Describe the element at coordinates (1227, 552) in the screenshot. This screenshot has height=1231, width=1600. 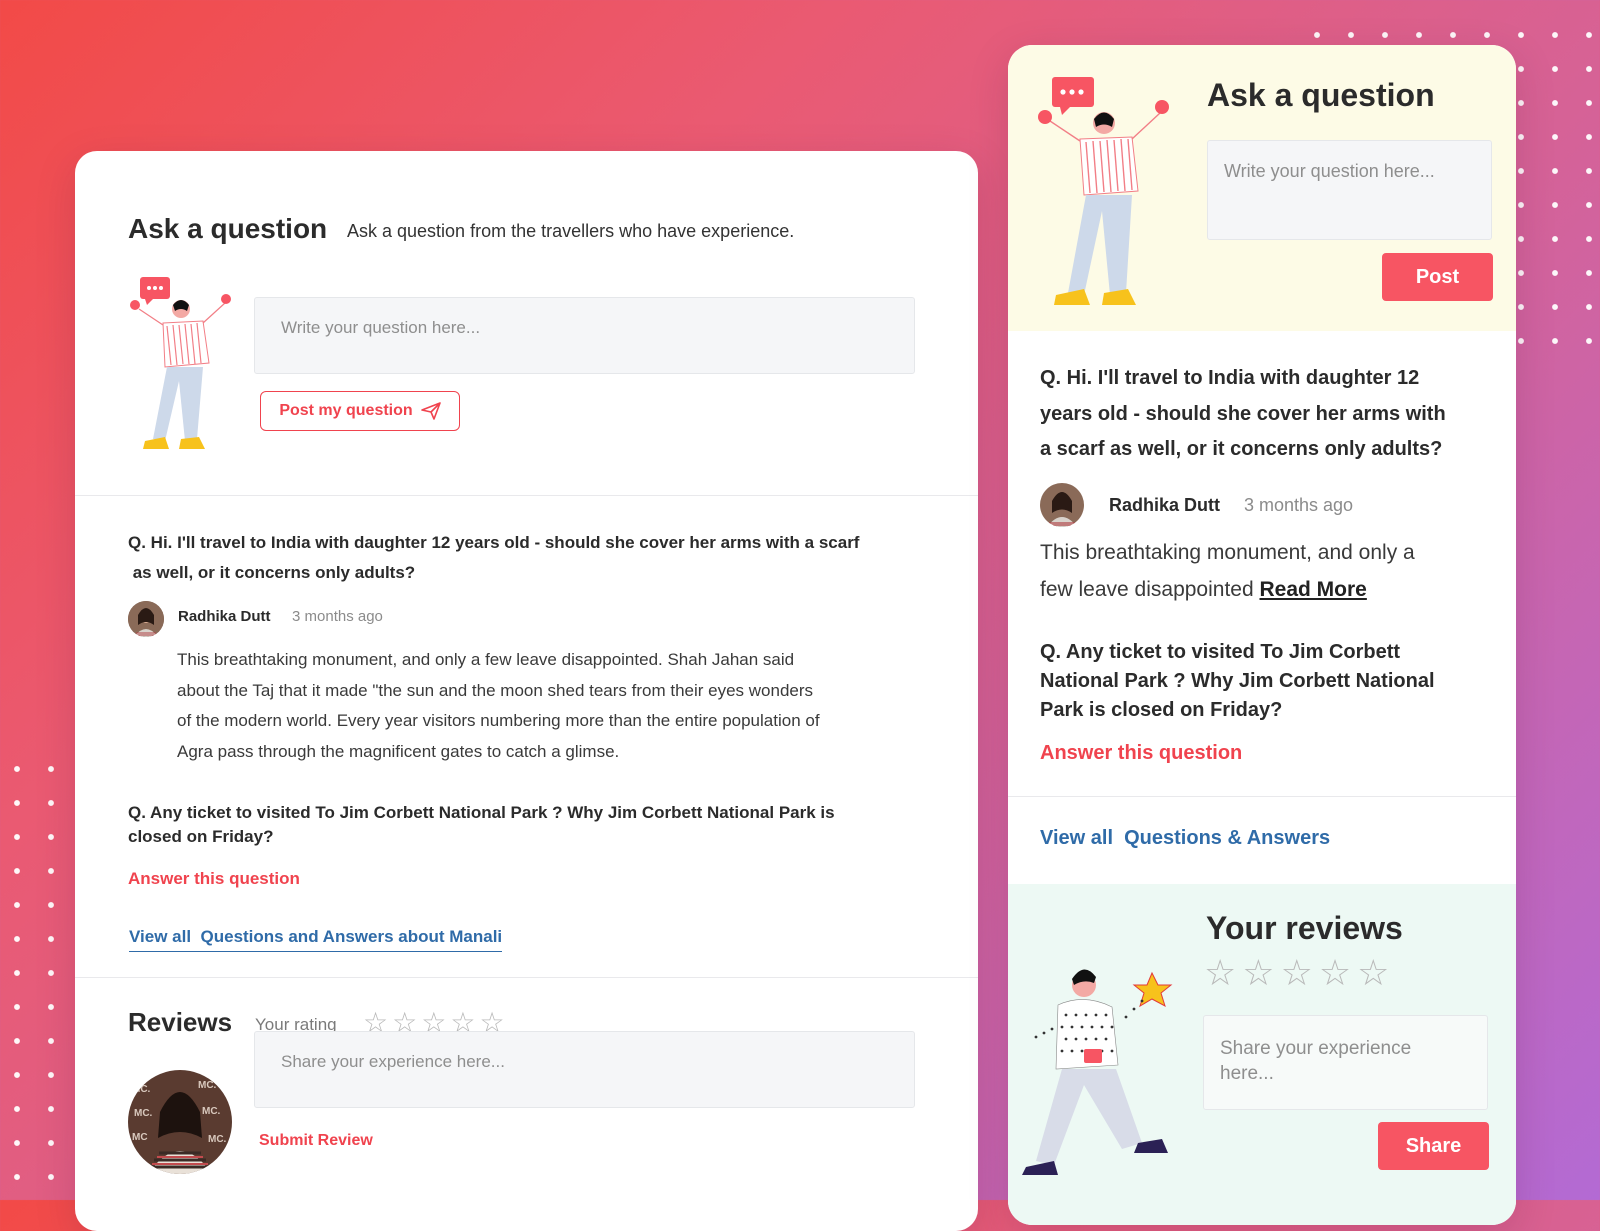
I see `answer-1-line1: This breathtaking monument, and only a` at that location.